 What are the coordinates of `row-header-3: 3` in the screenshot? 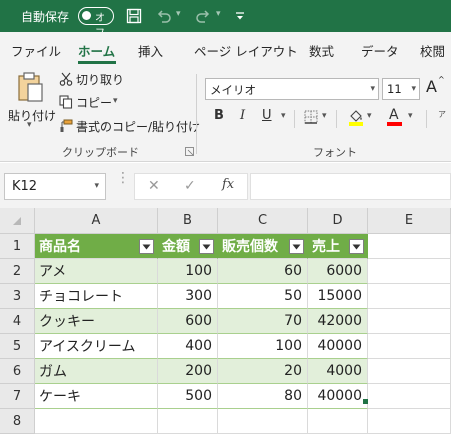 It's located at (17, 296).